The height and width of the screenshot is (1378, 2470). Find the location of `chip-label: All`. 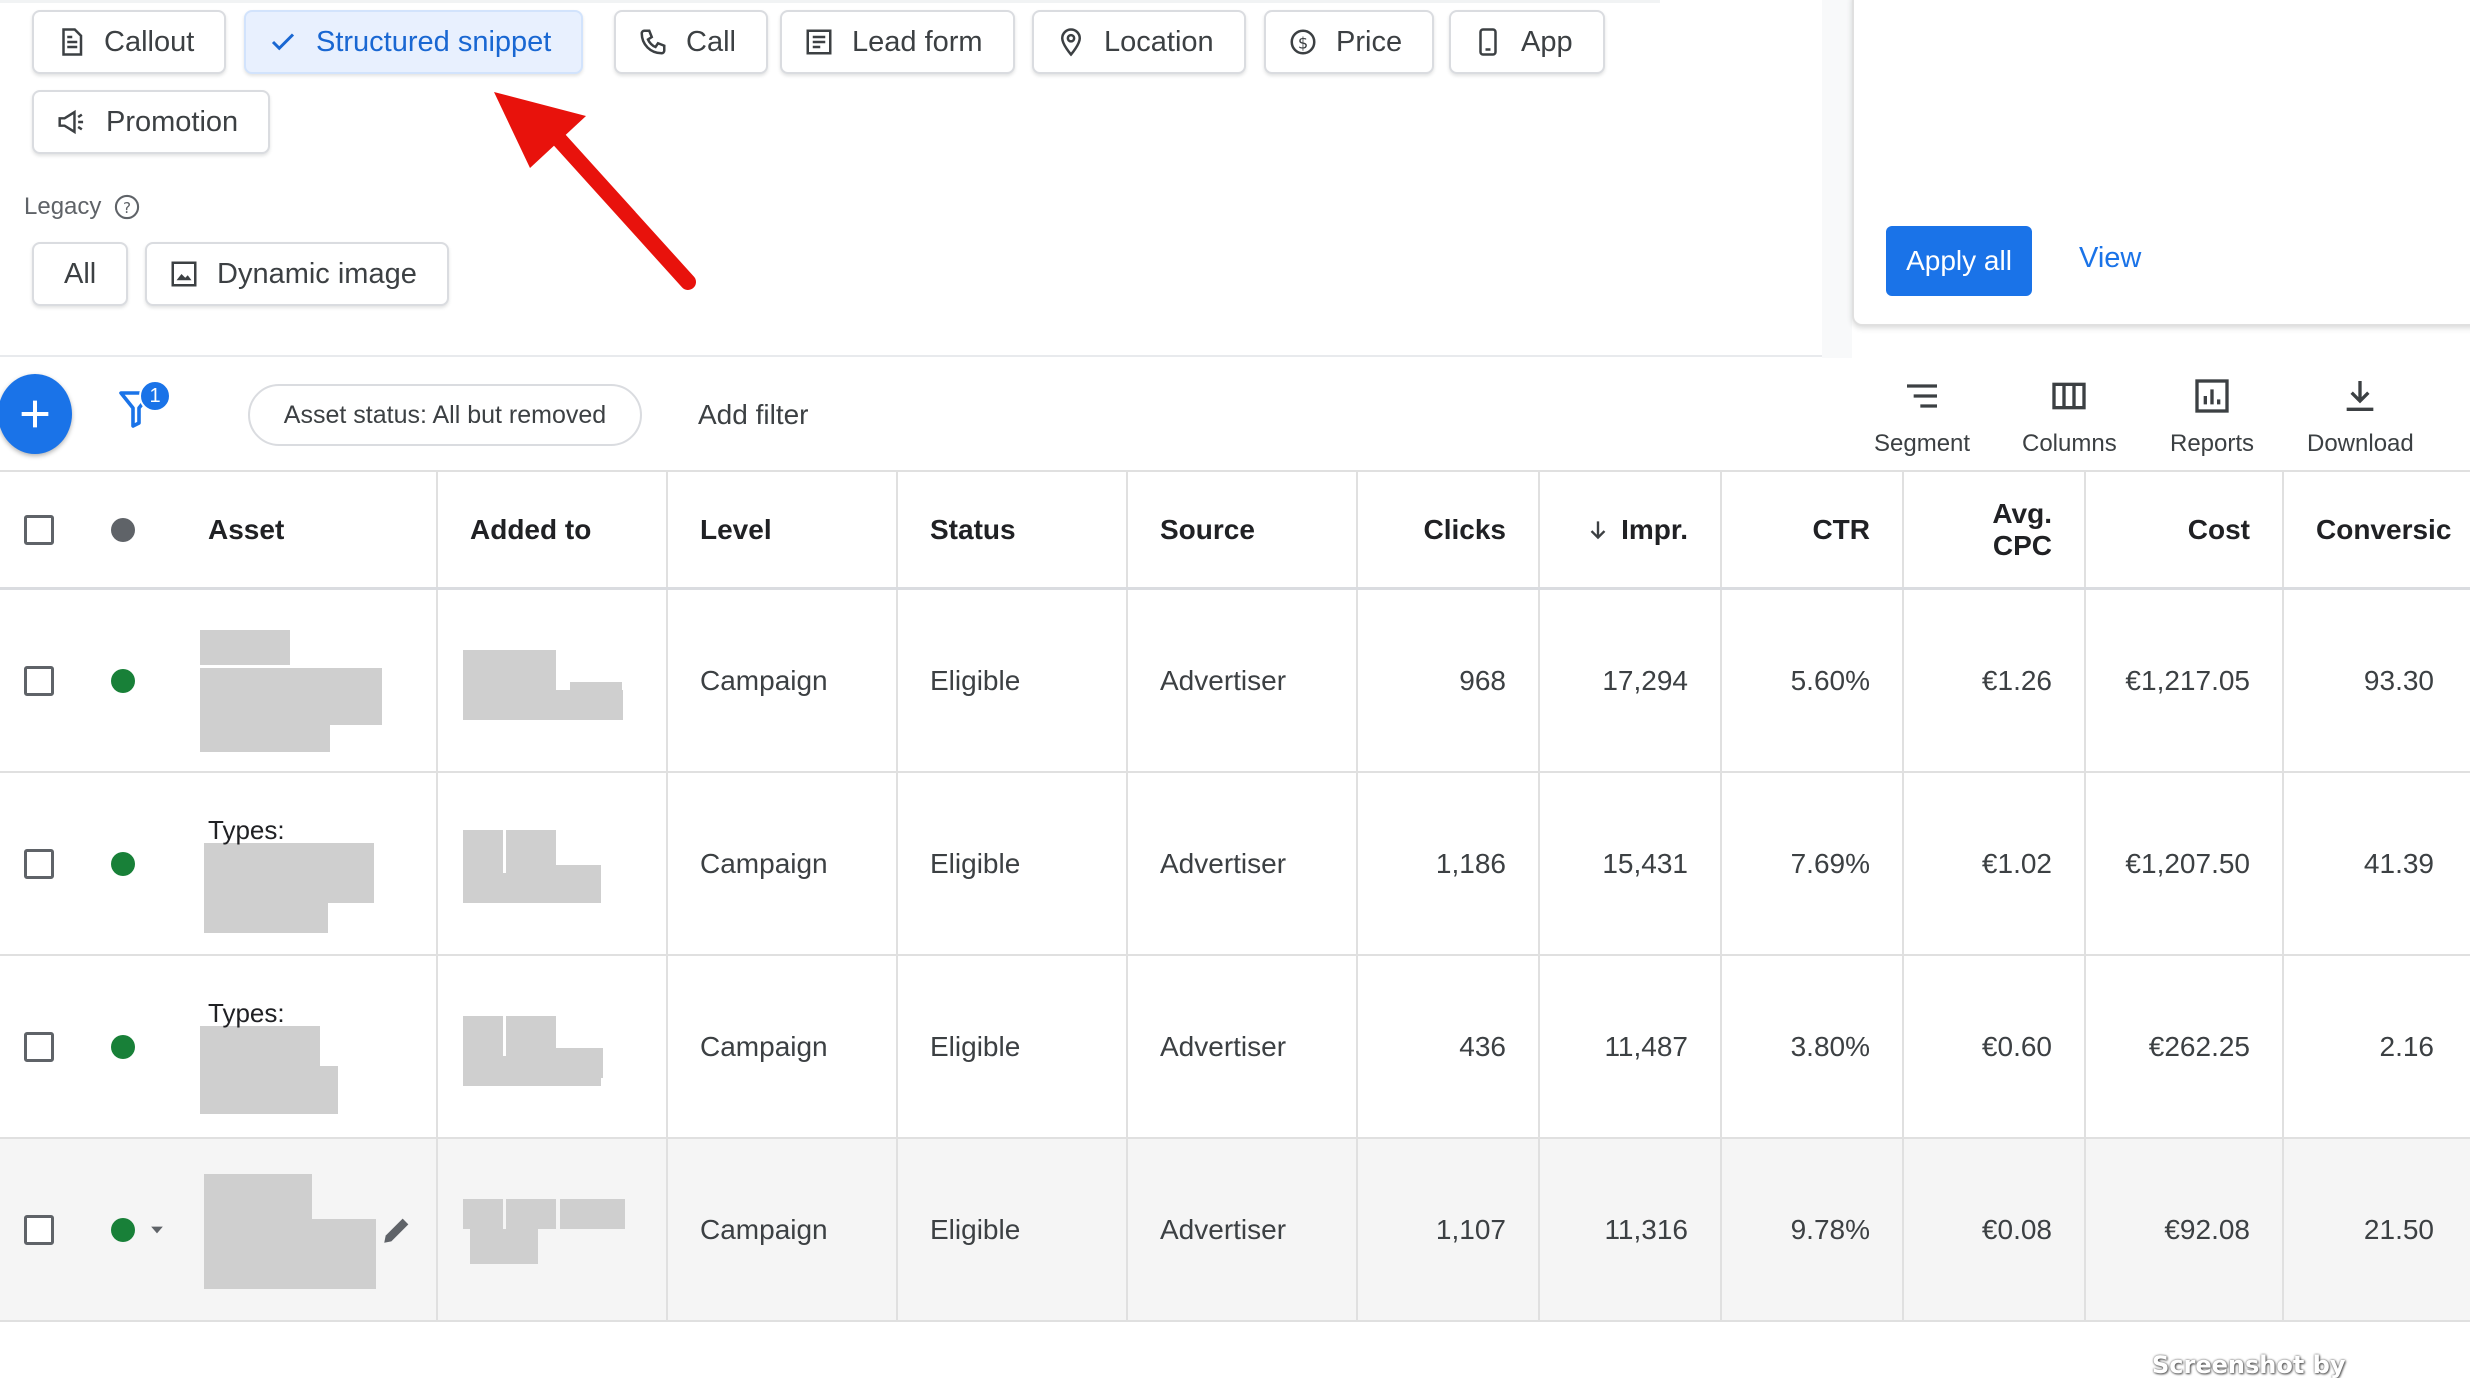

chip-label: All is located at coordinates (80, 273).